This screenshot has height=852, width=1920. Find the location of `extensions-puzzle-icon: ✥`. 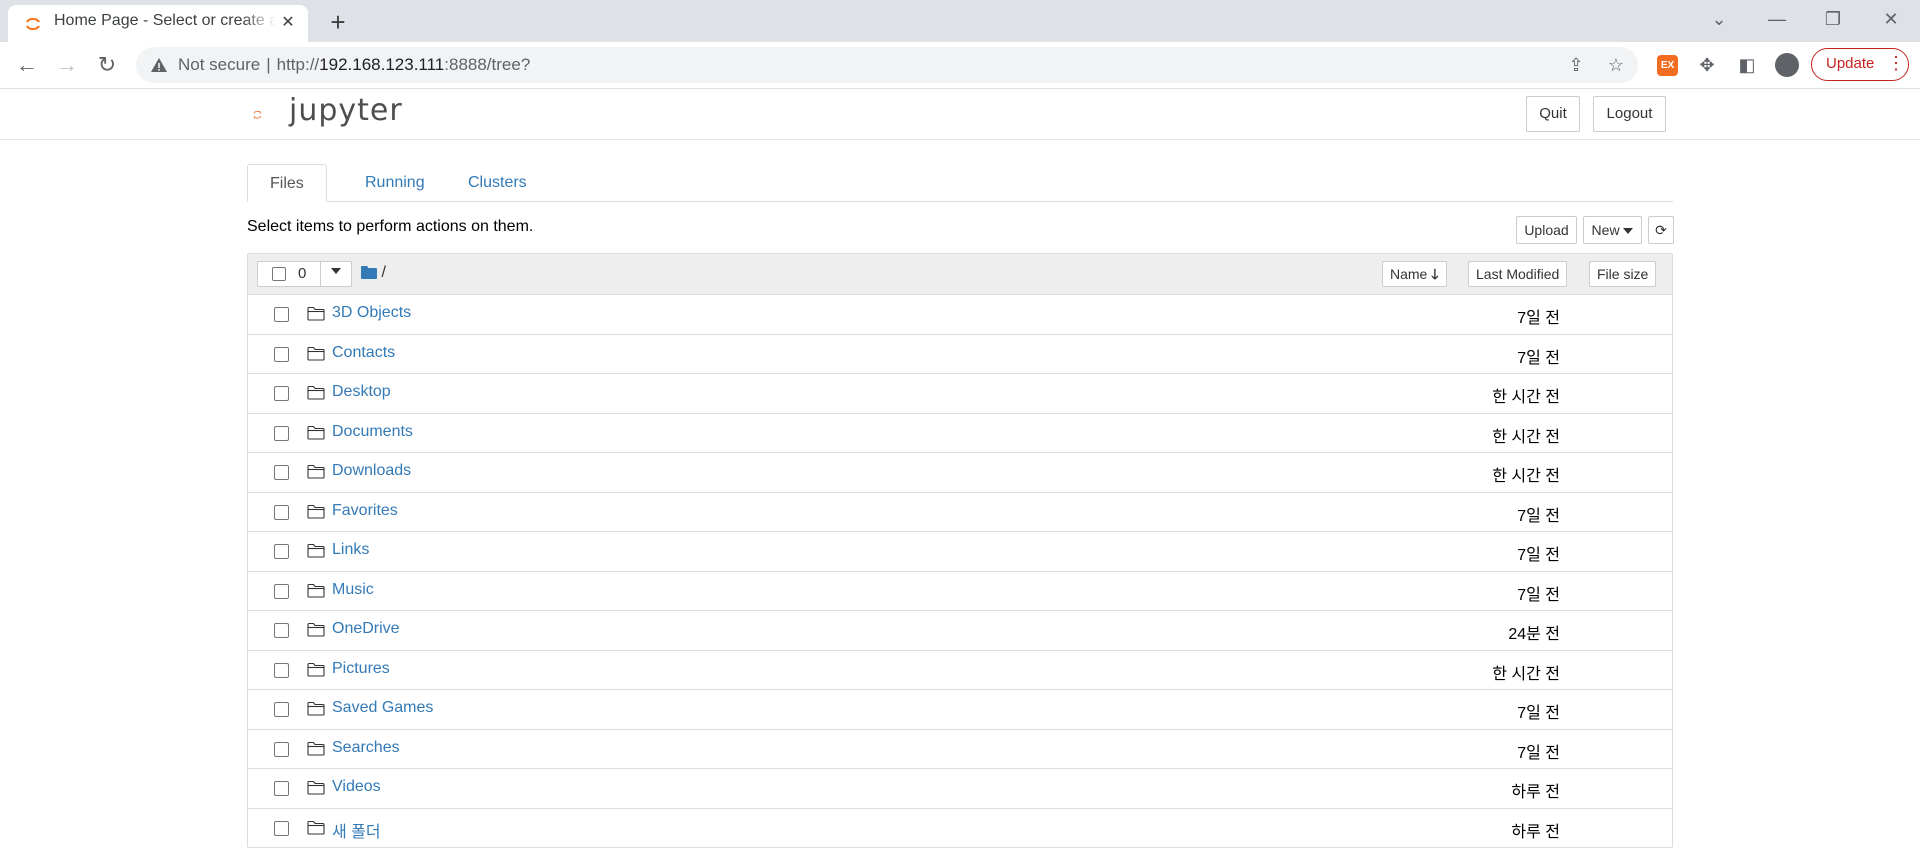

extensions-puzzle-icon: ✥ is located at coordinates (1707, 65).